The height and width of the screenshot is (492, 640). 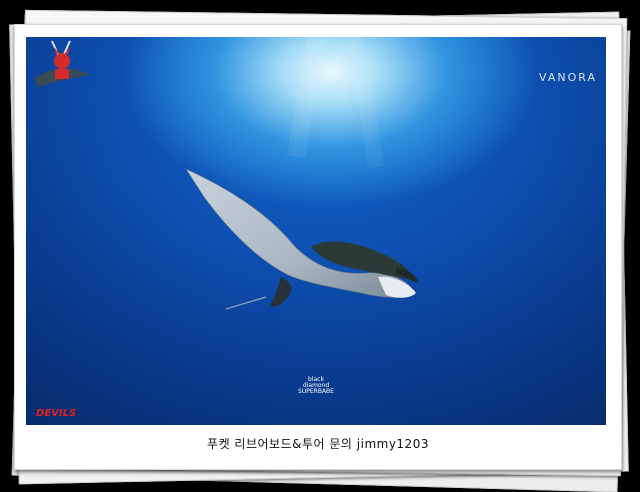 What do you see at coordinates (316, 391) in the screenshot?
I see `dive-logo-line3: SUPERBABE` at bounding box center [316, 391].